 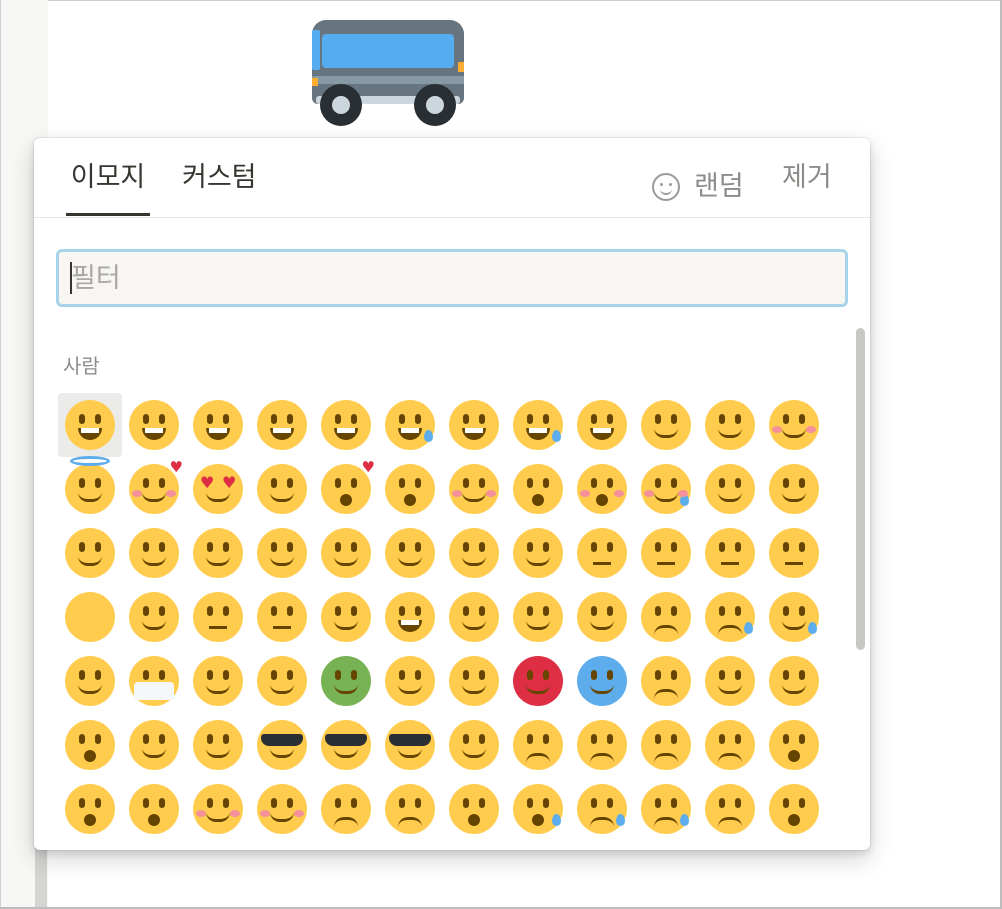 What do you see at coordinates (474, 617) in the screenshot?
I see `emoji-cell-face-exhaling` at bounding box center [474, 617].